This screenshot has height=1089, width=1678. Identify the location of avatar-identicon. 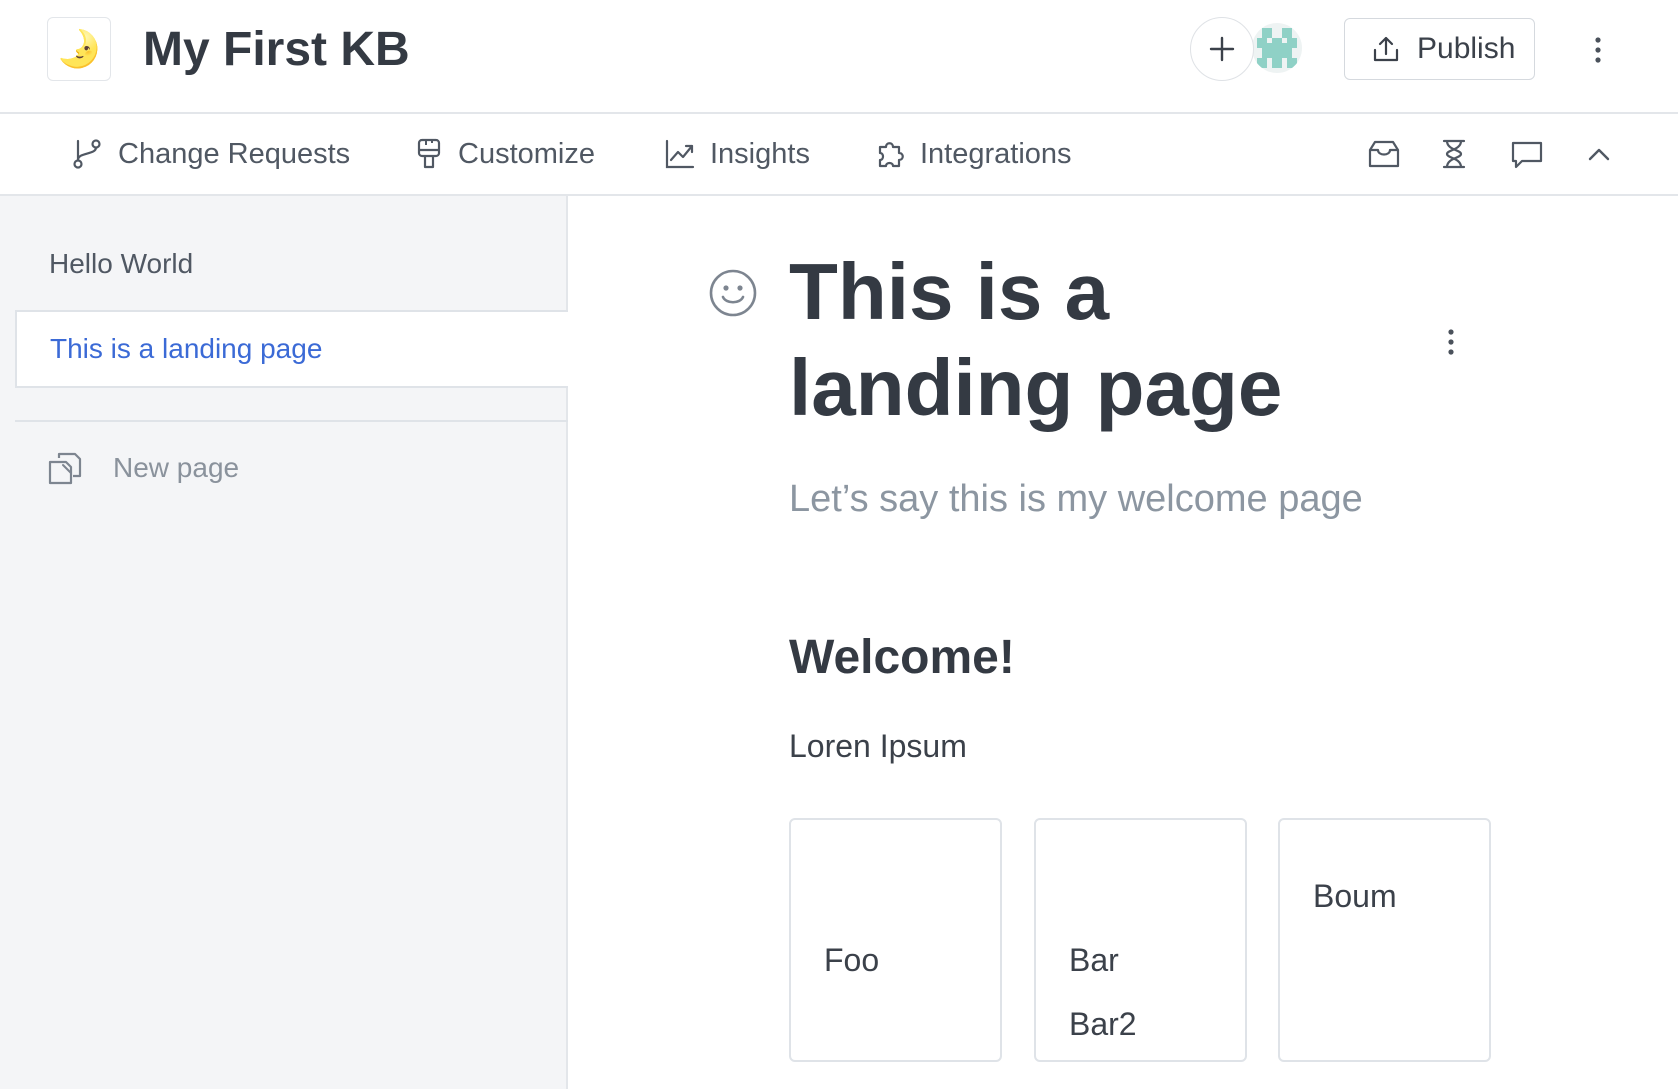
(1277, 48).